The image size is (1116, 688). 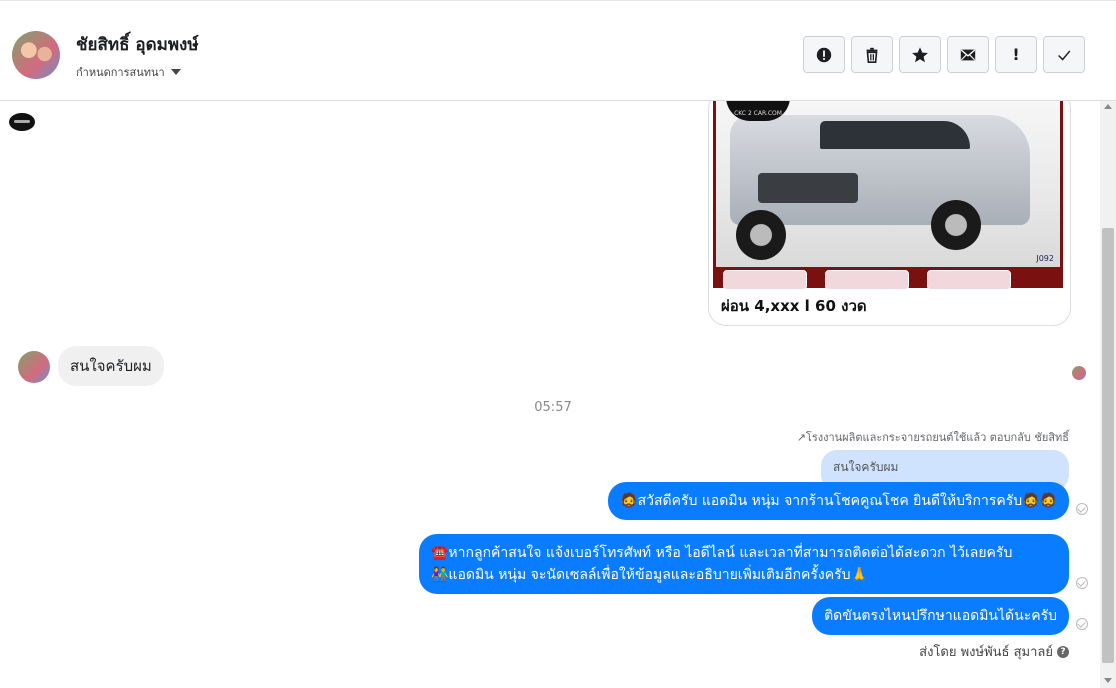 What do you see at coordinates (940, 616) in the screenshot?
I see `outgoing-message: ติดขันตรงไหนปรึกษาแอดมินได้นะครับ` at bounding box center [940, 616].